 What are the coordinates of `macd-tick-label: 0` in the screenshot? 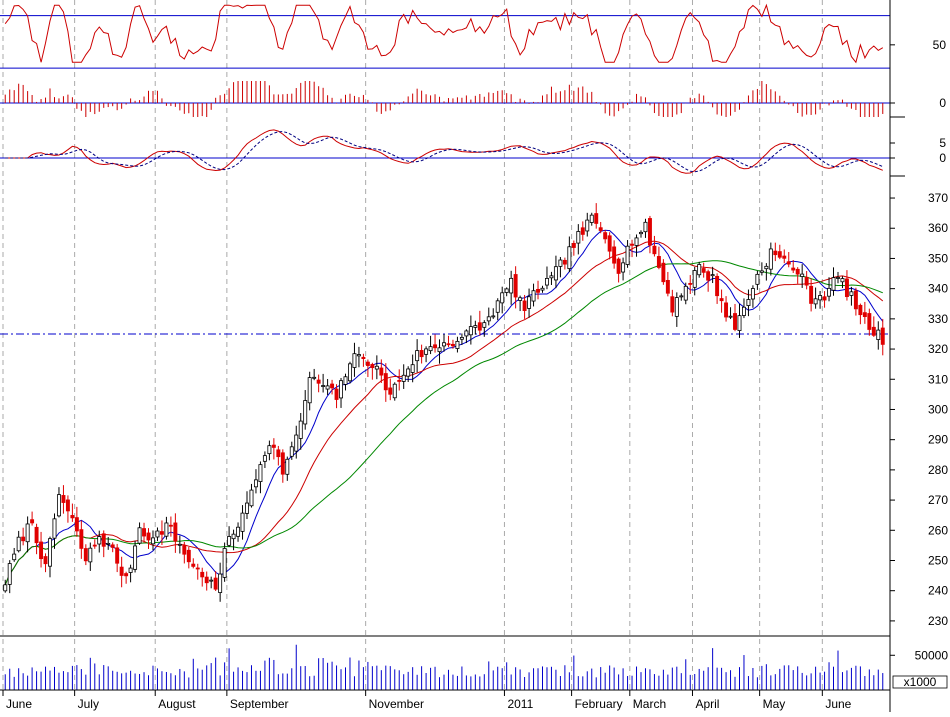 It's located at (942, 158).